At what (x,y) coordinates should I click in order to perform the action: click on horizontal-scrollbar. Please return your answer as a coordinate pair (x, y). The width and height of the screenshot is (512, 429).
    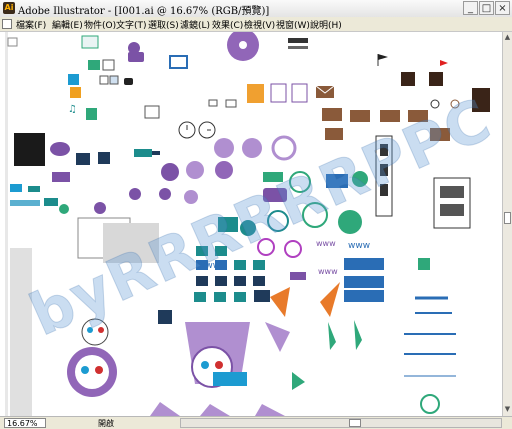
    Looking at the image, I should click on (341, 423).